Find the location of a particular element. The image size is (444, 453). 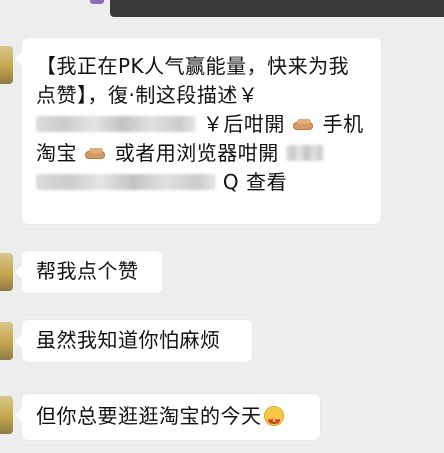

message-1-mobile: 手机 is located at coordinates (343, 124).